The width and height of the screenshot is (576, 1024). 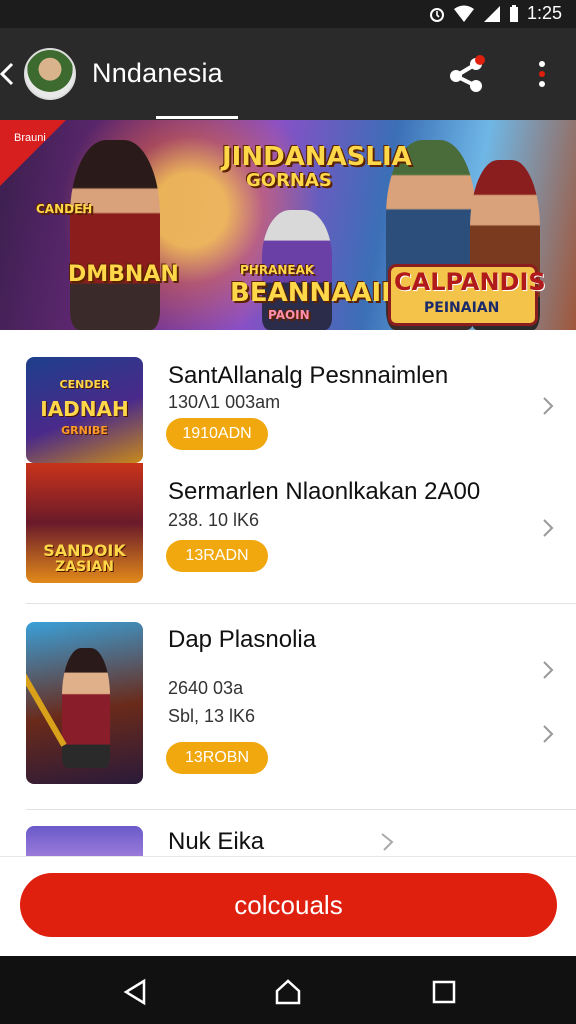 I want to click on game-meta: 238. 10 lK6, so click(x=214, y=520).